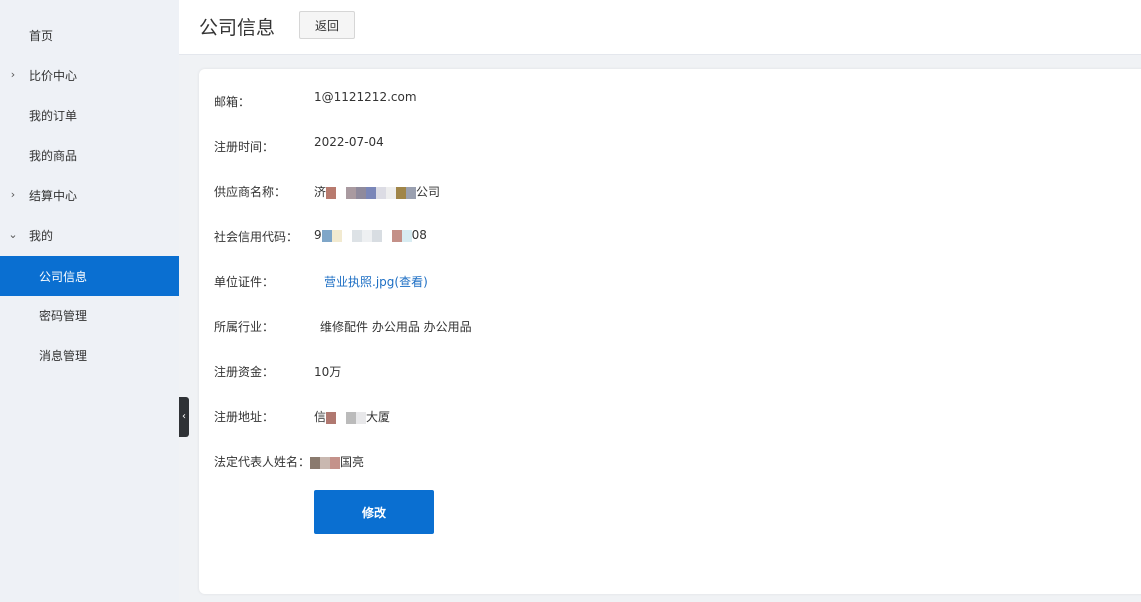 The image size is (1141, 602). Describe the element at coordinates (256, 237) in the screenshot. I see `credit-code-label: 社会信用代码：` at that location.